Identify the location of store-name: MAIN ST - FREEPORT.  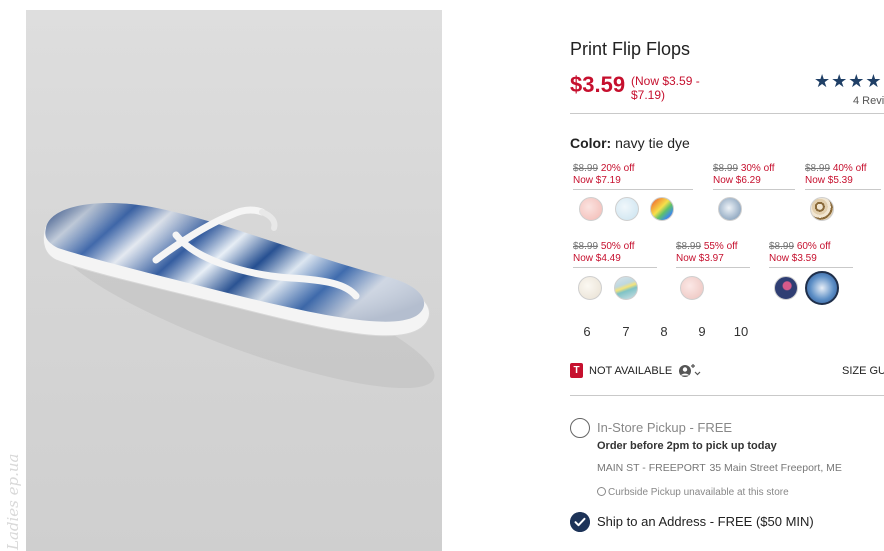
(651, 468).